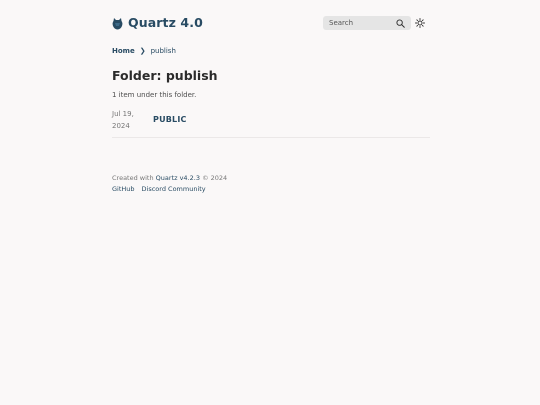 The image size is (540, 405). Describe the element at coordinates (163, 51) in the screenshot. I see `breadcrumb-current-link: publish` at that location.